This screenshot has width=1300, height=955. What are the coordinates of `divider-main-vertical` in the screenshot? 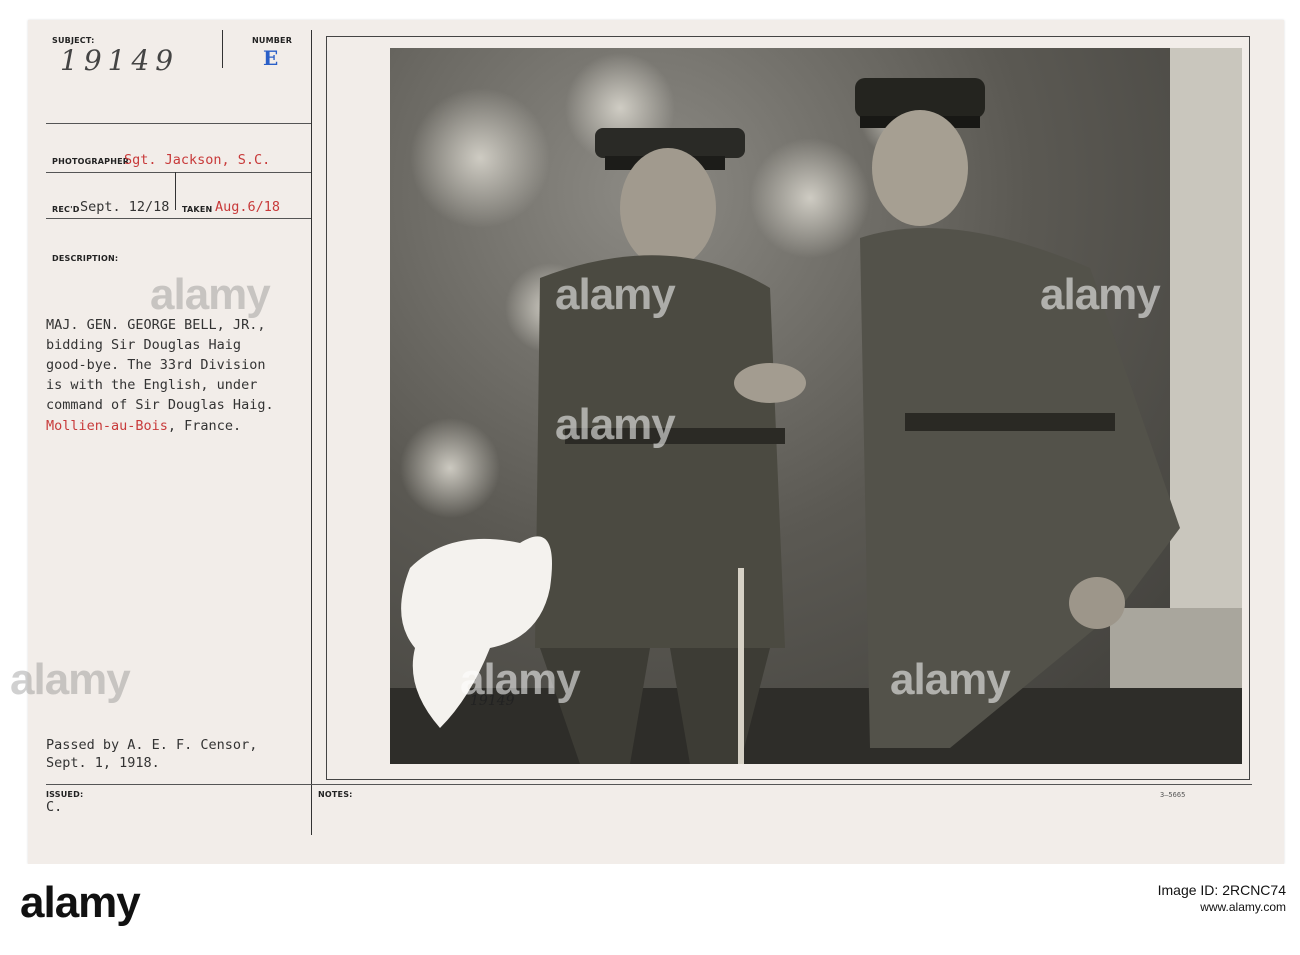 It's located at (311, 432).